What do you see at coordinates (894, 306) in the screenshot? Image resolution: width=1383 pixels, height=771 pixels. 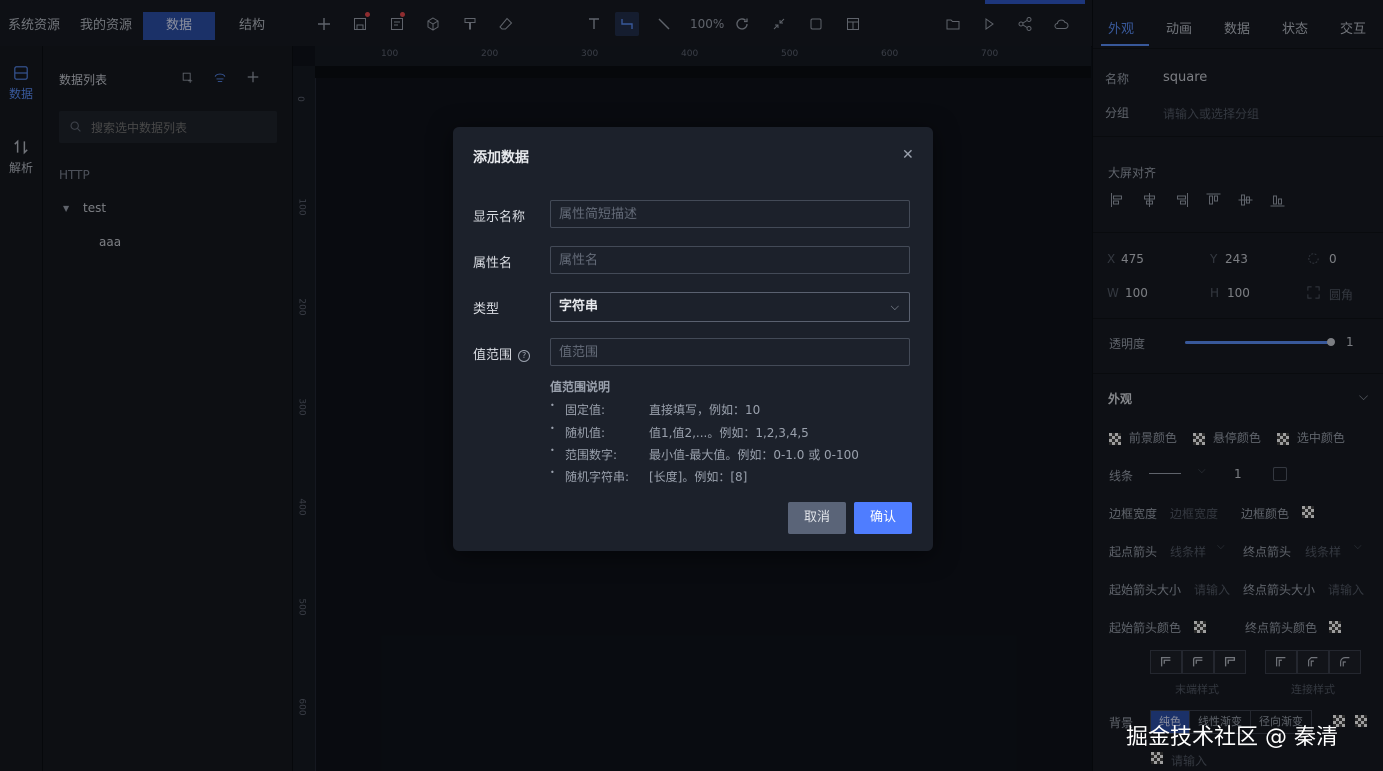 I see `chevron-down-icon: ⌵` at bounding box center [894, 306].